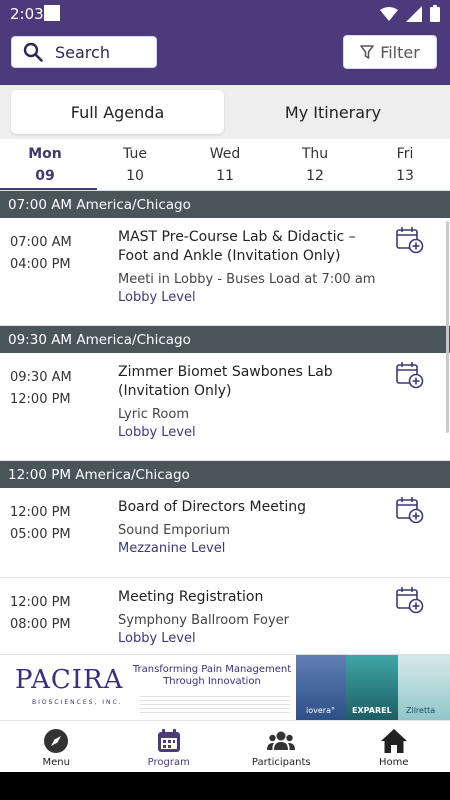 This screenshot has width=450, height=800. I want to click on time-group-header: 07:00 AM America/Chicago, so click(225, 204).